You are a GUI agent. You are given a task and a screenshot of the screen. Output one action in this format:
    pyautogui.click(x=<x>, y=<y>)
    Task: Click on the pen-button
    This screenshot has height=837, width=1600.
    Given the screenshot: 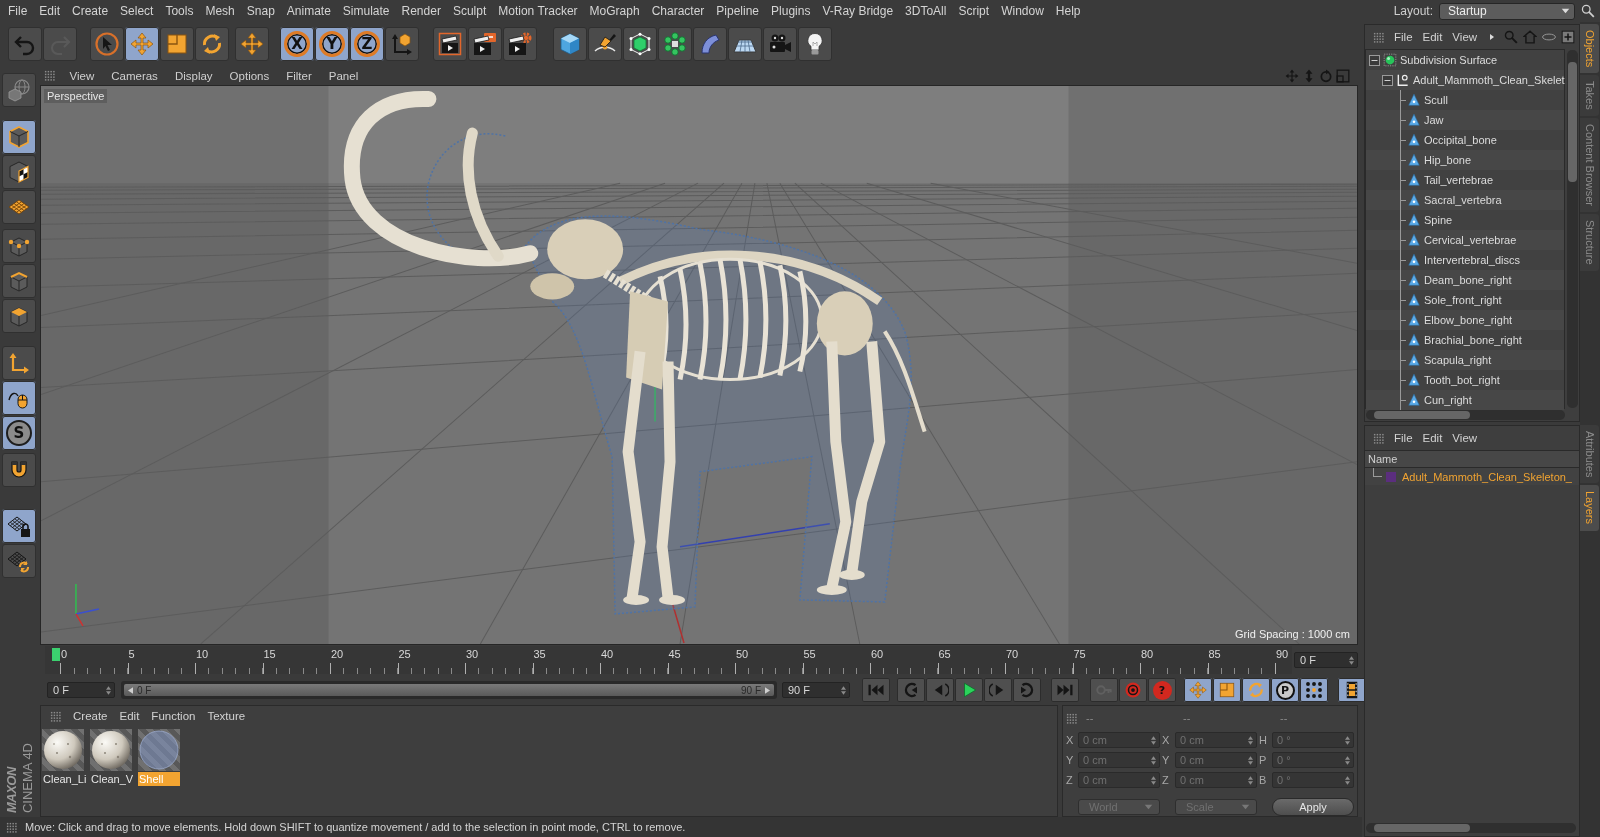 What is the action you would take?
    pyautogui.click(x=605, y=44)
    